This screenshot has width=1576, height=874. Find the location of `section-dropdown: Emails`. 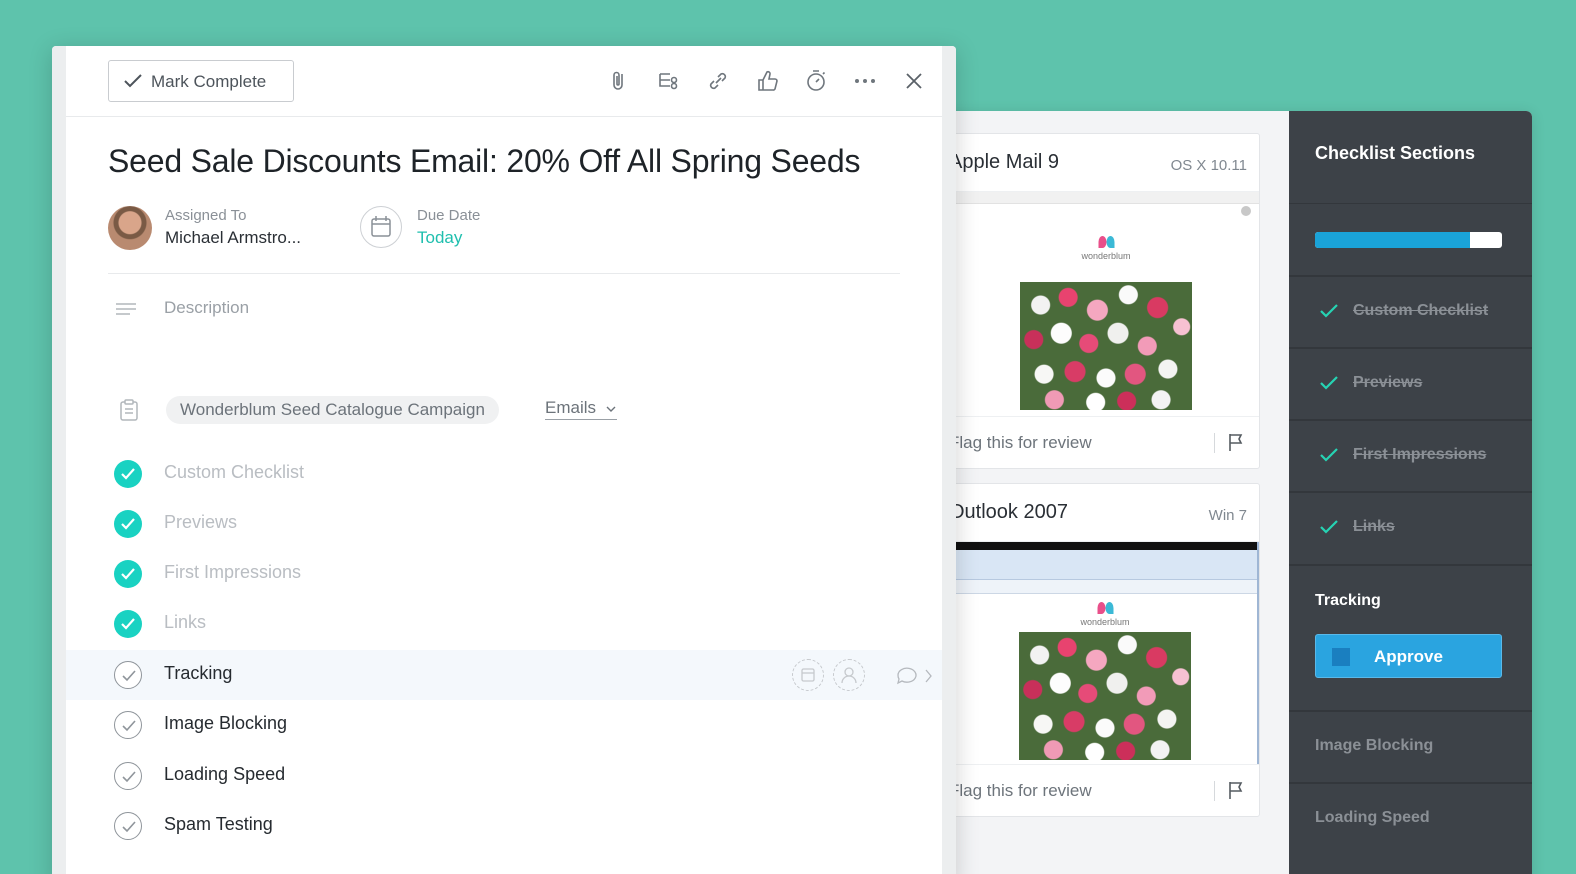

section-dropdown: Emails is located at coordinates (581, 409).